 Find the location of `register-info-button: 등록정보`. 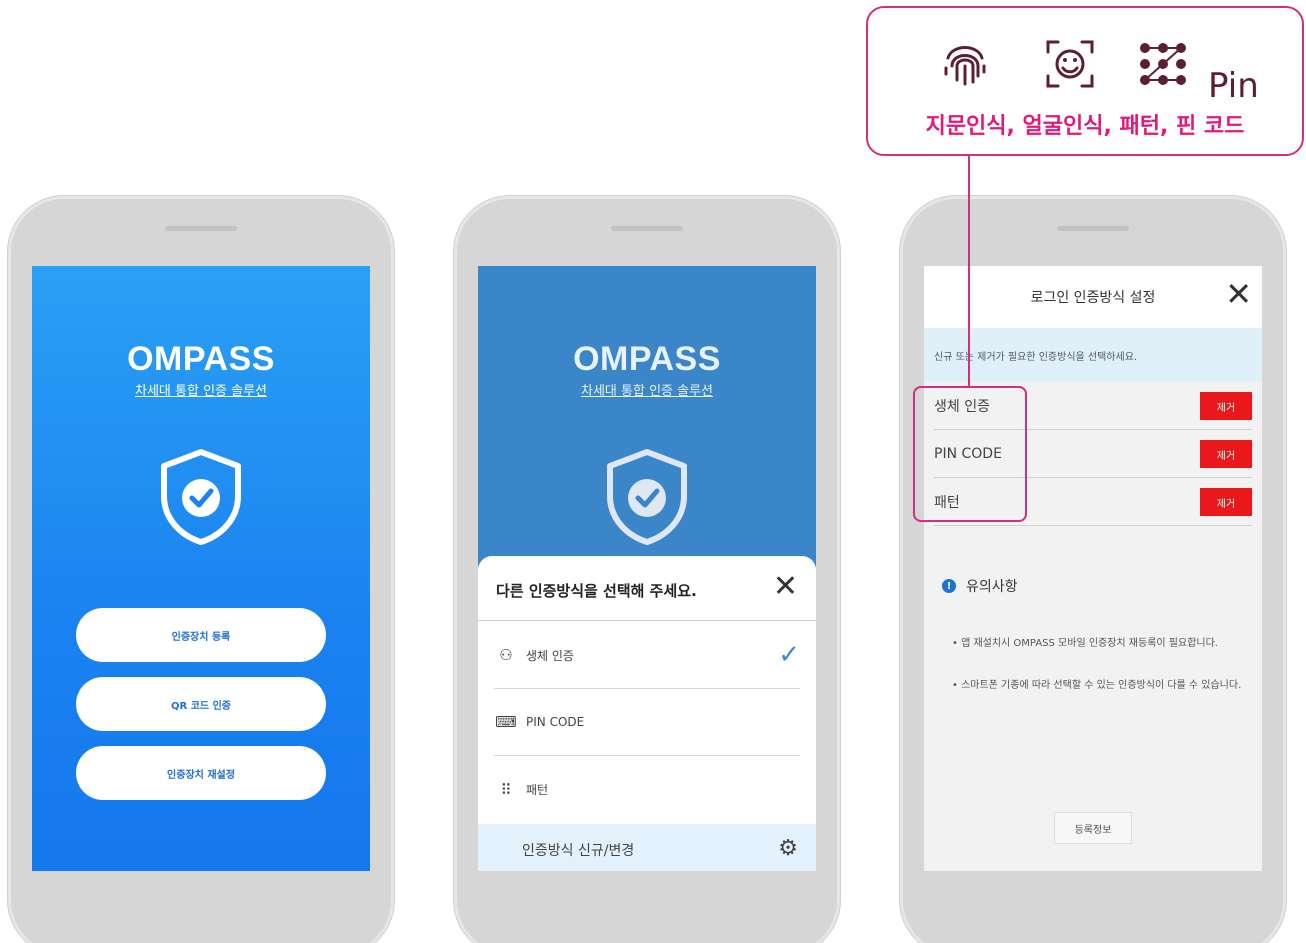

register-info-button: 등록정보 is located at coordinates (1093, 828).